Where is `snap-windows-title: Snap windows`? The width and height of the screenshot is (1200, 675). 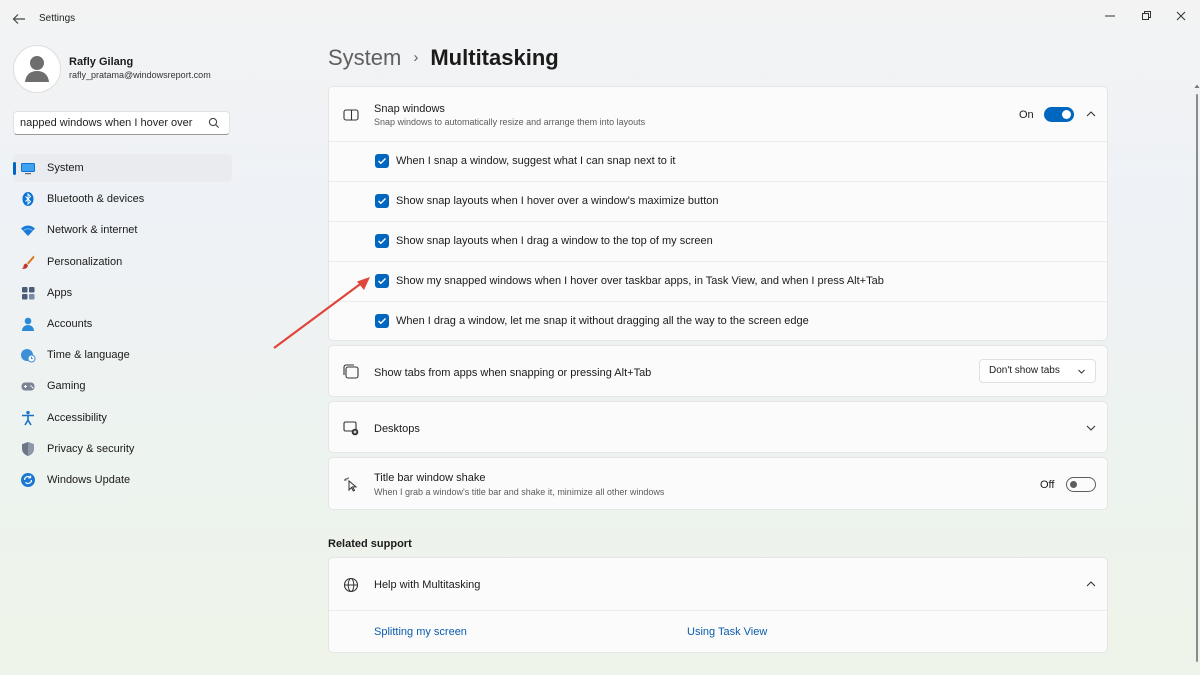
snap-windows-title: Snap windows is located at coordinates (409, 109).